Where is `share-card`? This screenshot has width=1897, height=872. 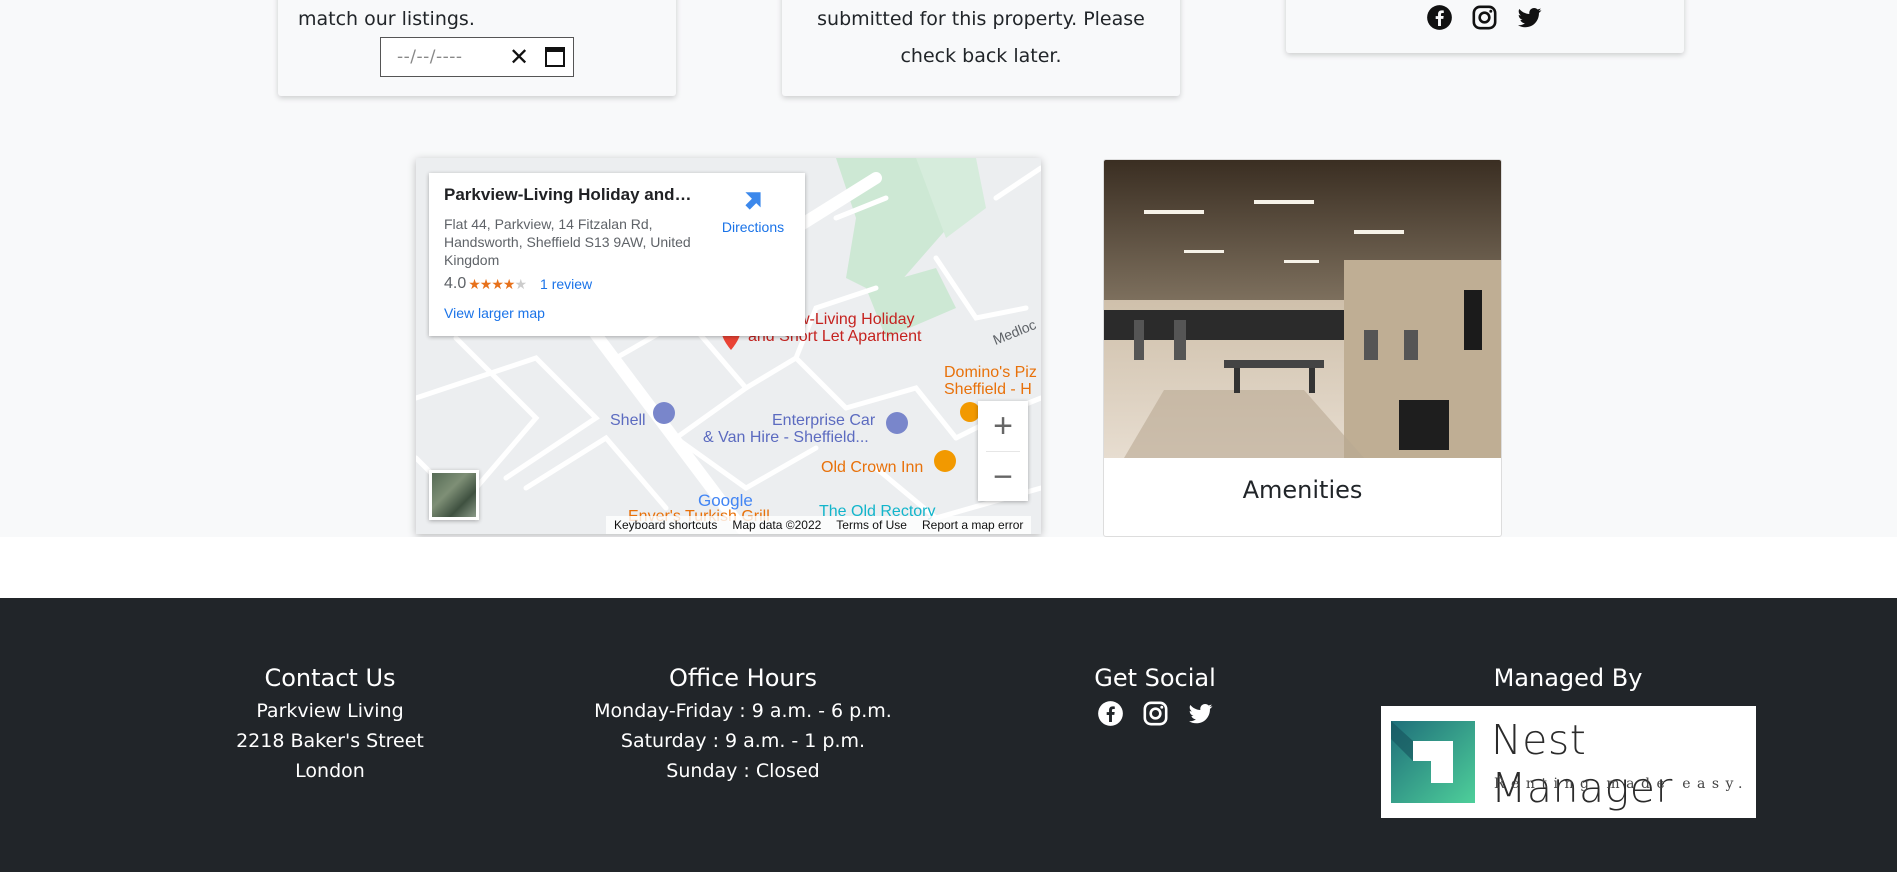
share-card is located at coordinates (1485, 26).